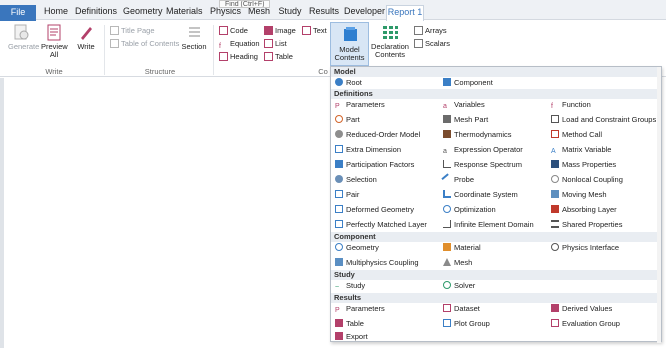 This screenshot has width=666, height=348. Describe the element at coordinates (381, 225) in the screenshot. I see `menu-item-perfectly-matched-layer: Perfectly Matched Layer` at that location.